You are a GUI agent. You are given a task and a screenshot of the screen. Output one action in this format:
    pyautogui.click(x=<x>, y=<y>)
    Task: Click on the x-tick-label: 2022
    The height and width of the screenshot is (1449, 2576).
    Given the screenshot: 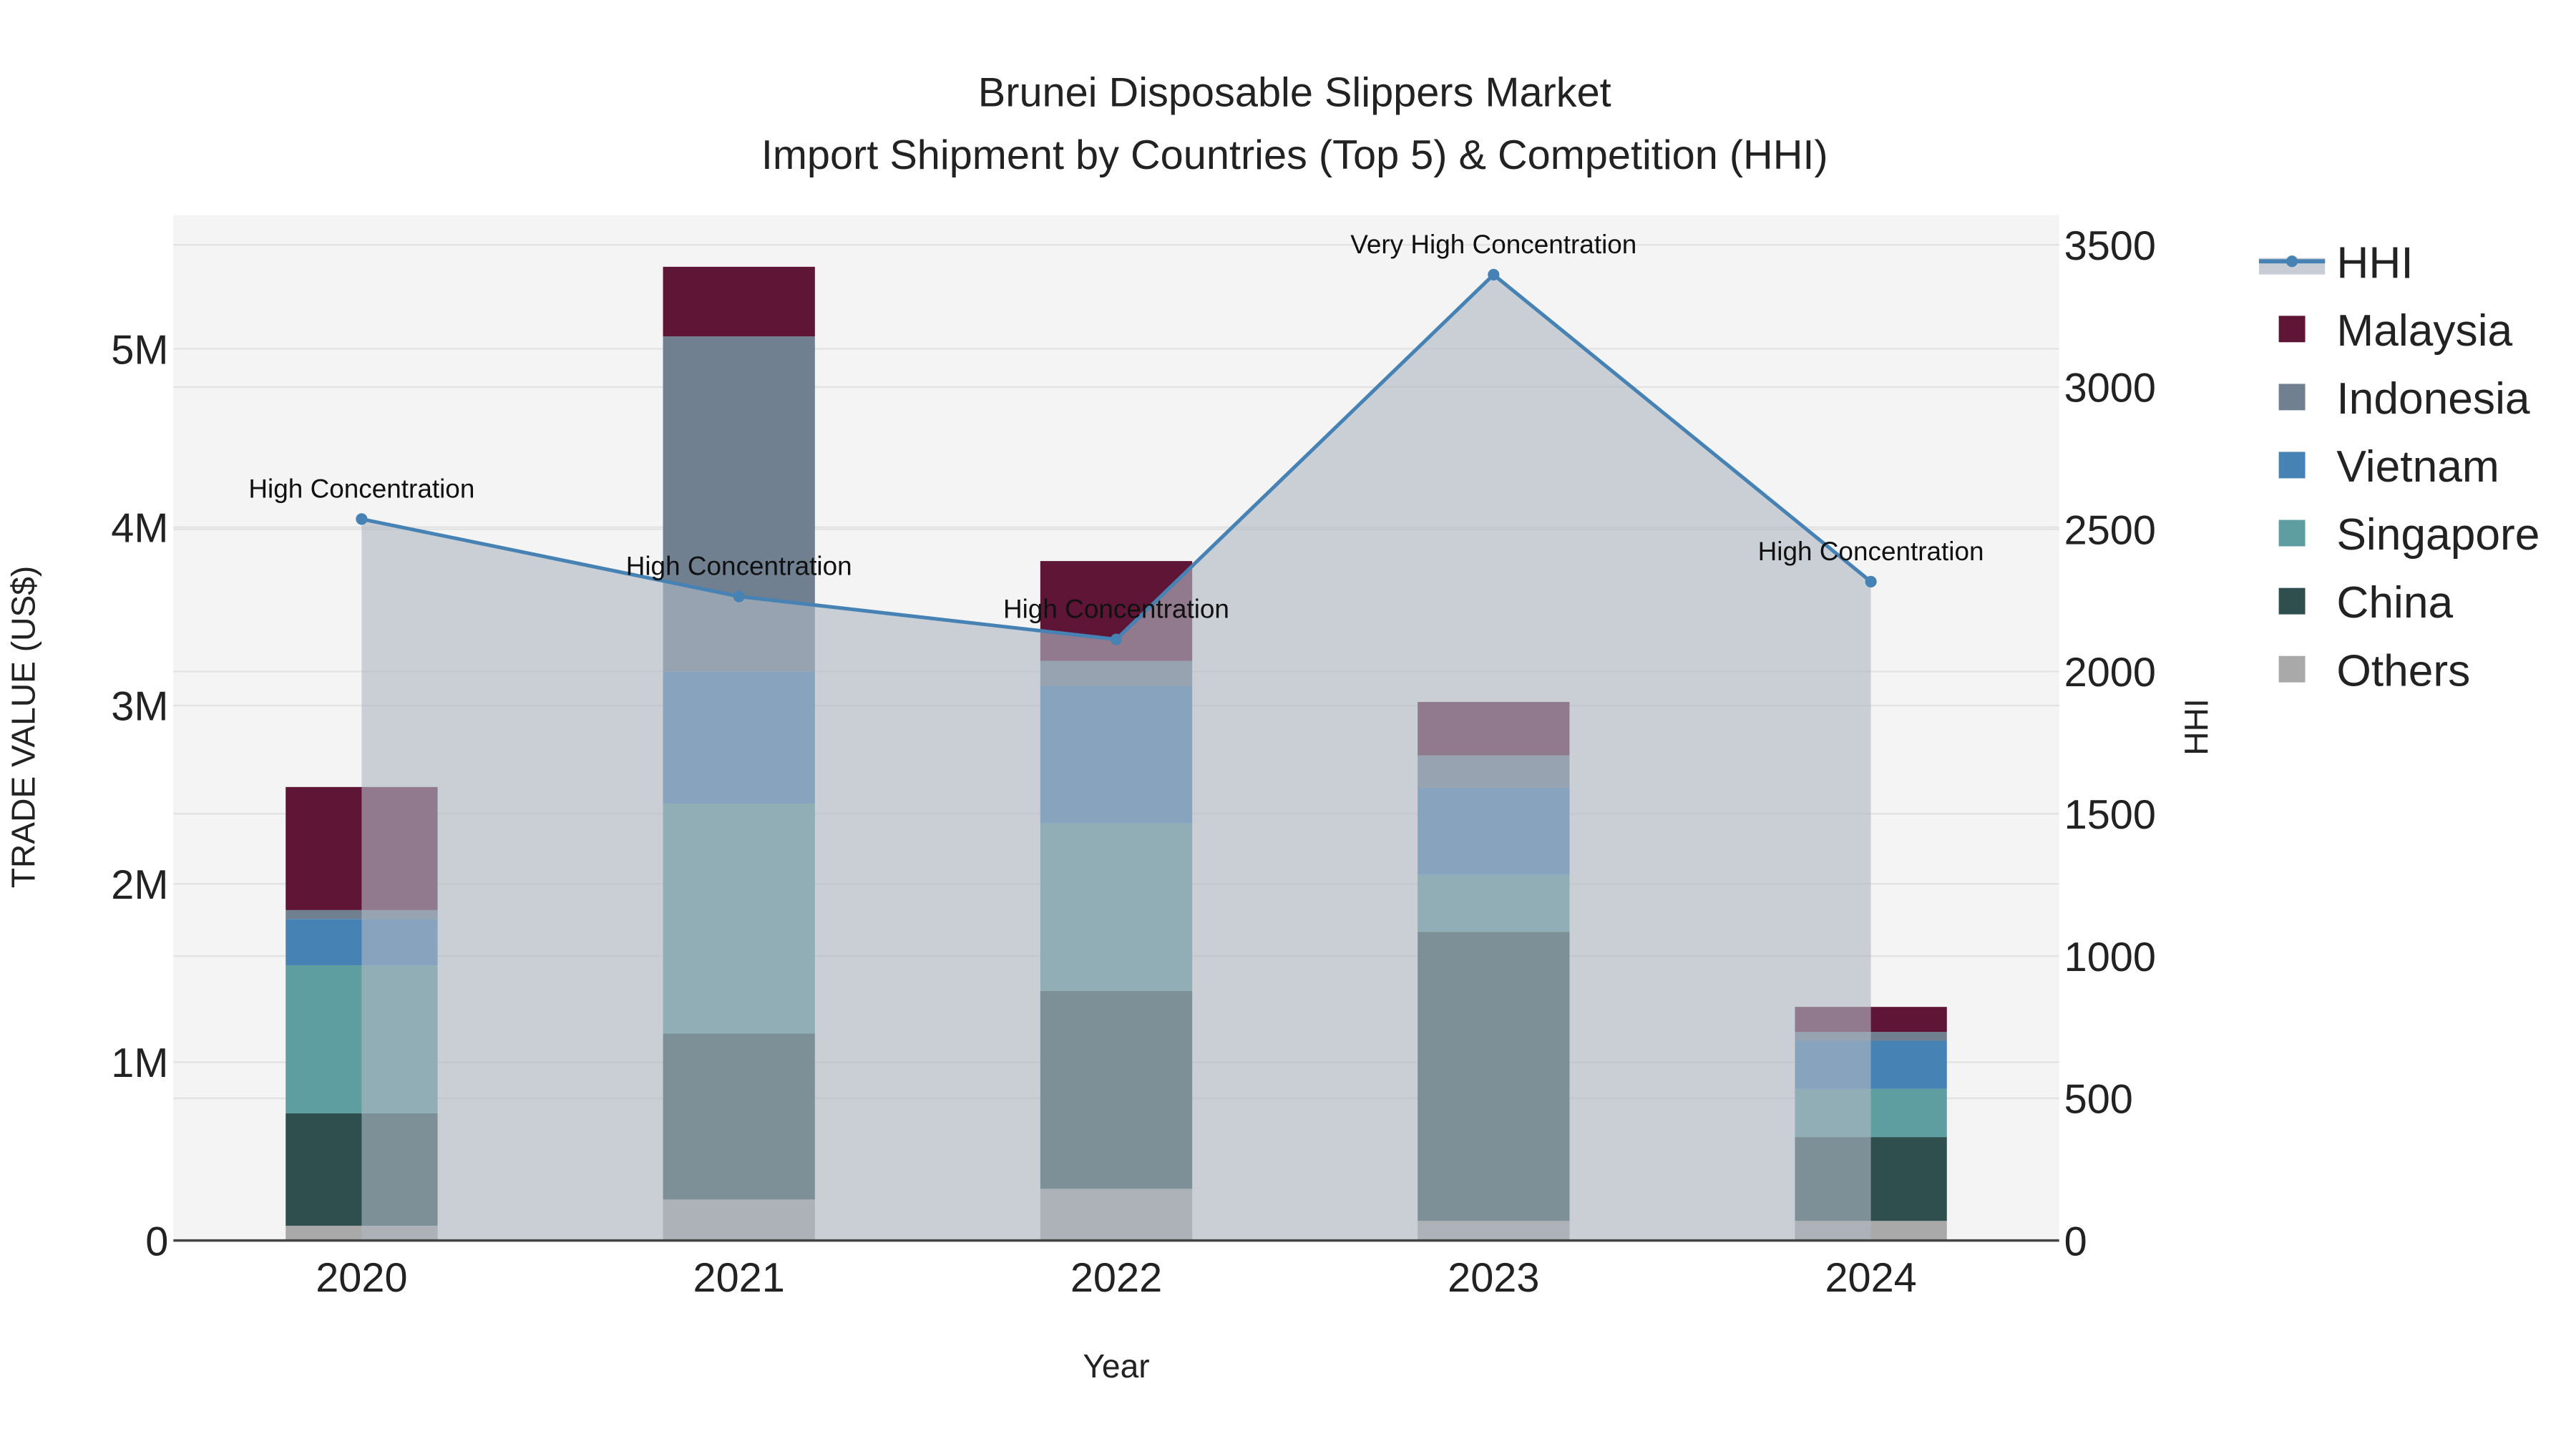 What is the action you would take?
    pyautogui.click(x=1116, y=1278)
    